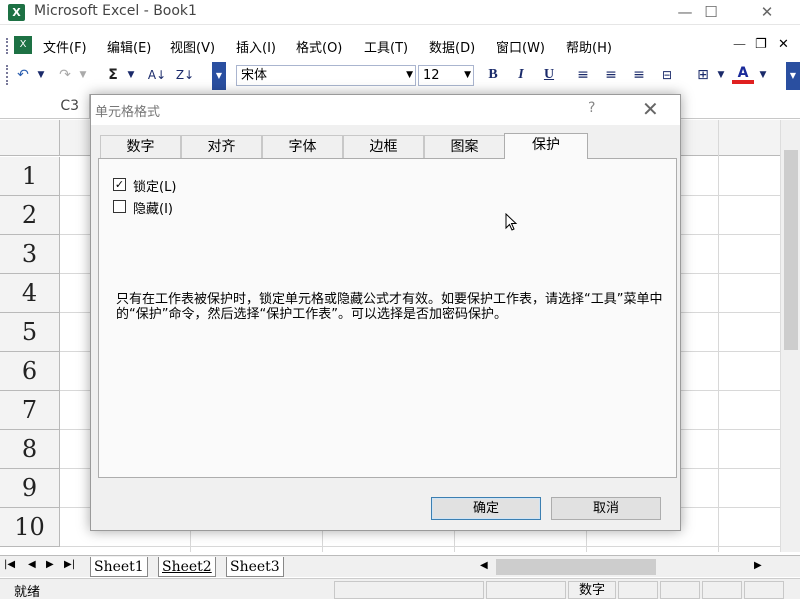 The width and height of the screenshot is (800, 600). Describe the element at coordinates (611, 75) in the screenshot. I see `align-center-icon: ≡` at that location.